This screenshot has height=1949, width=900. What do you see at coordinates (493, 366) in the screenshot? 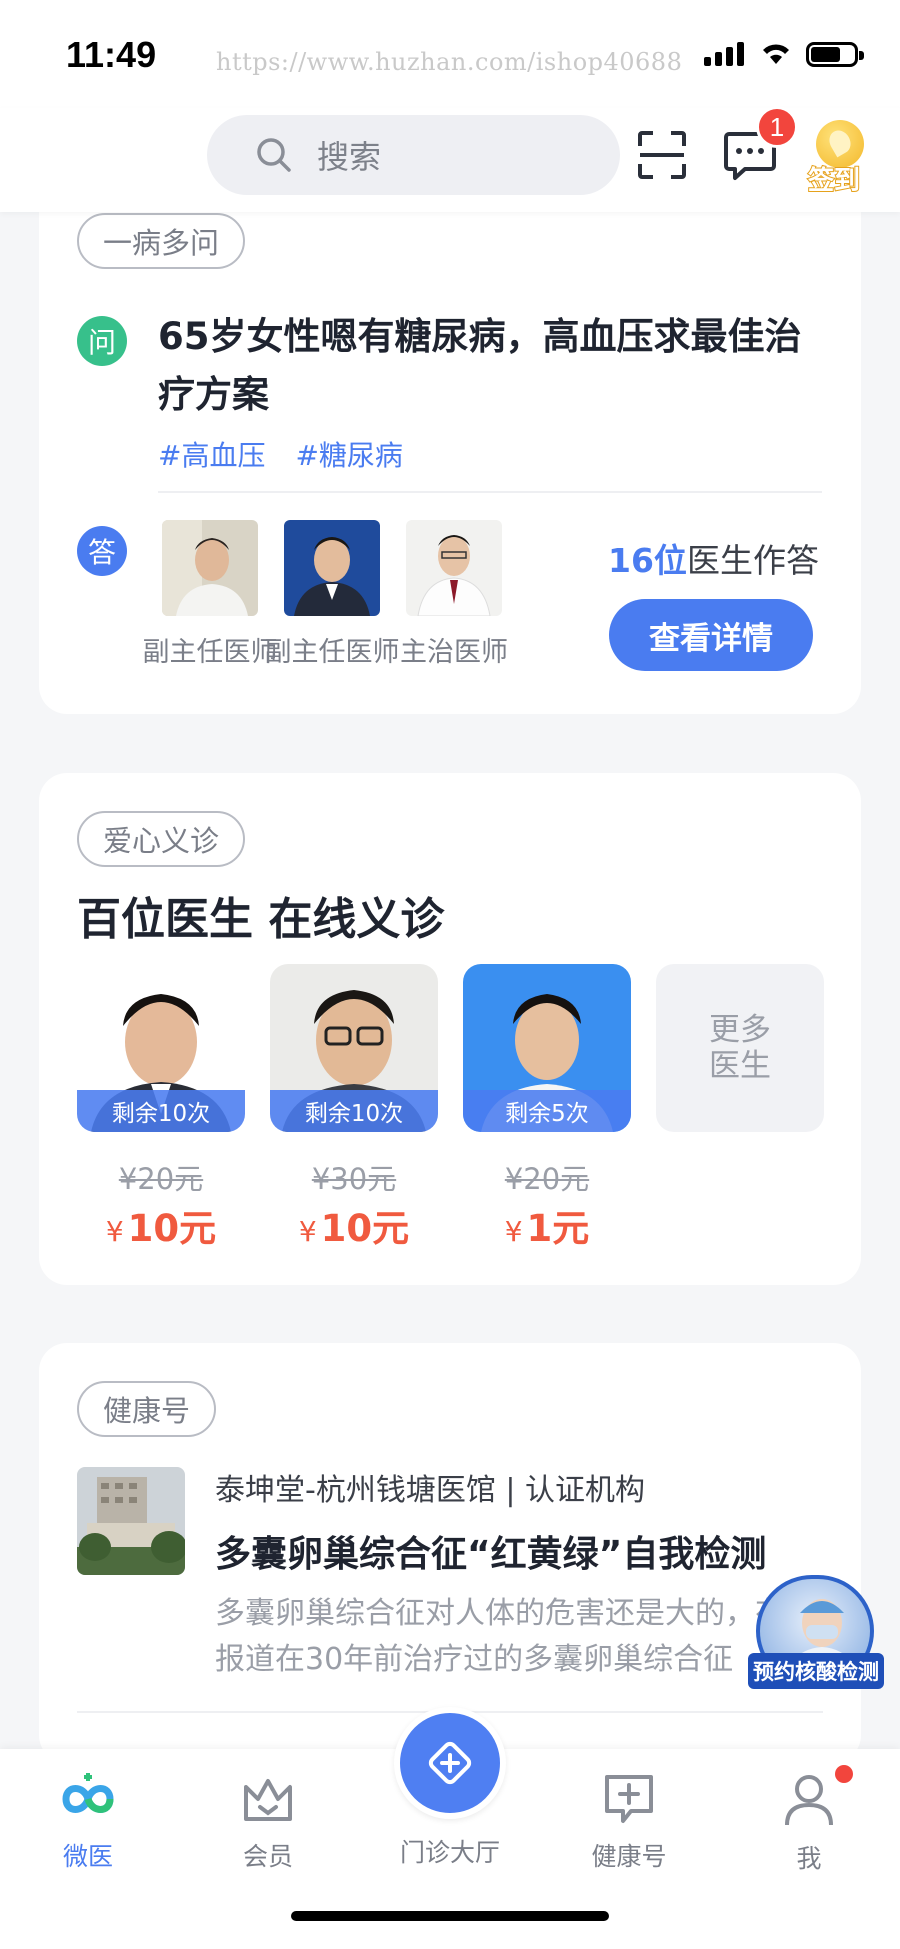
I see `question-title: 65岁女性嗯有糖尿病，高血压求最佳治疗方案` at bounding box center [493, 366].